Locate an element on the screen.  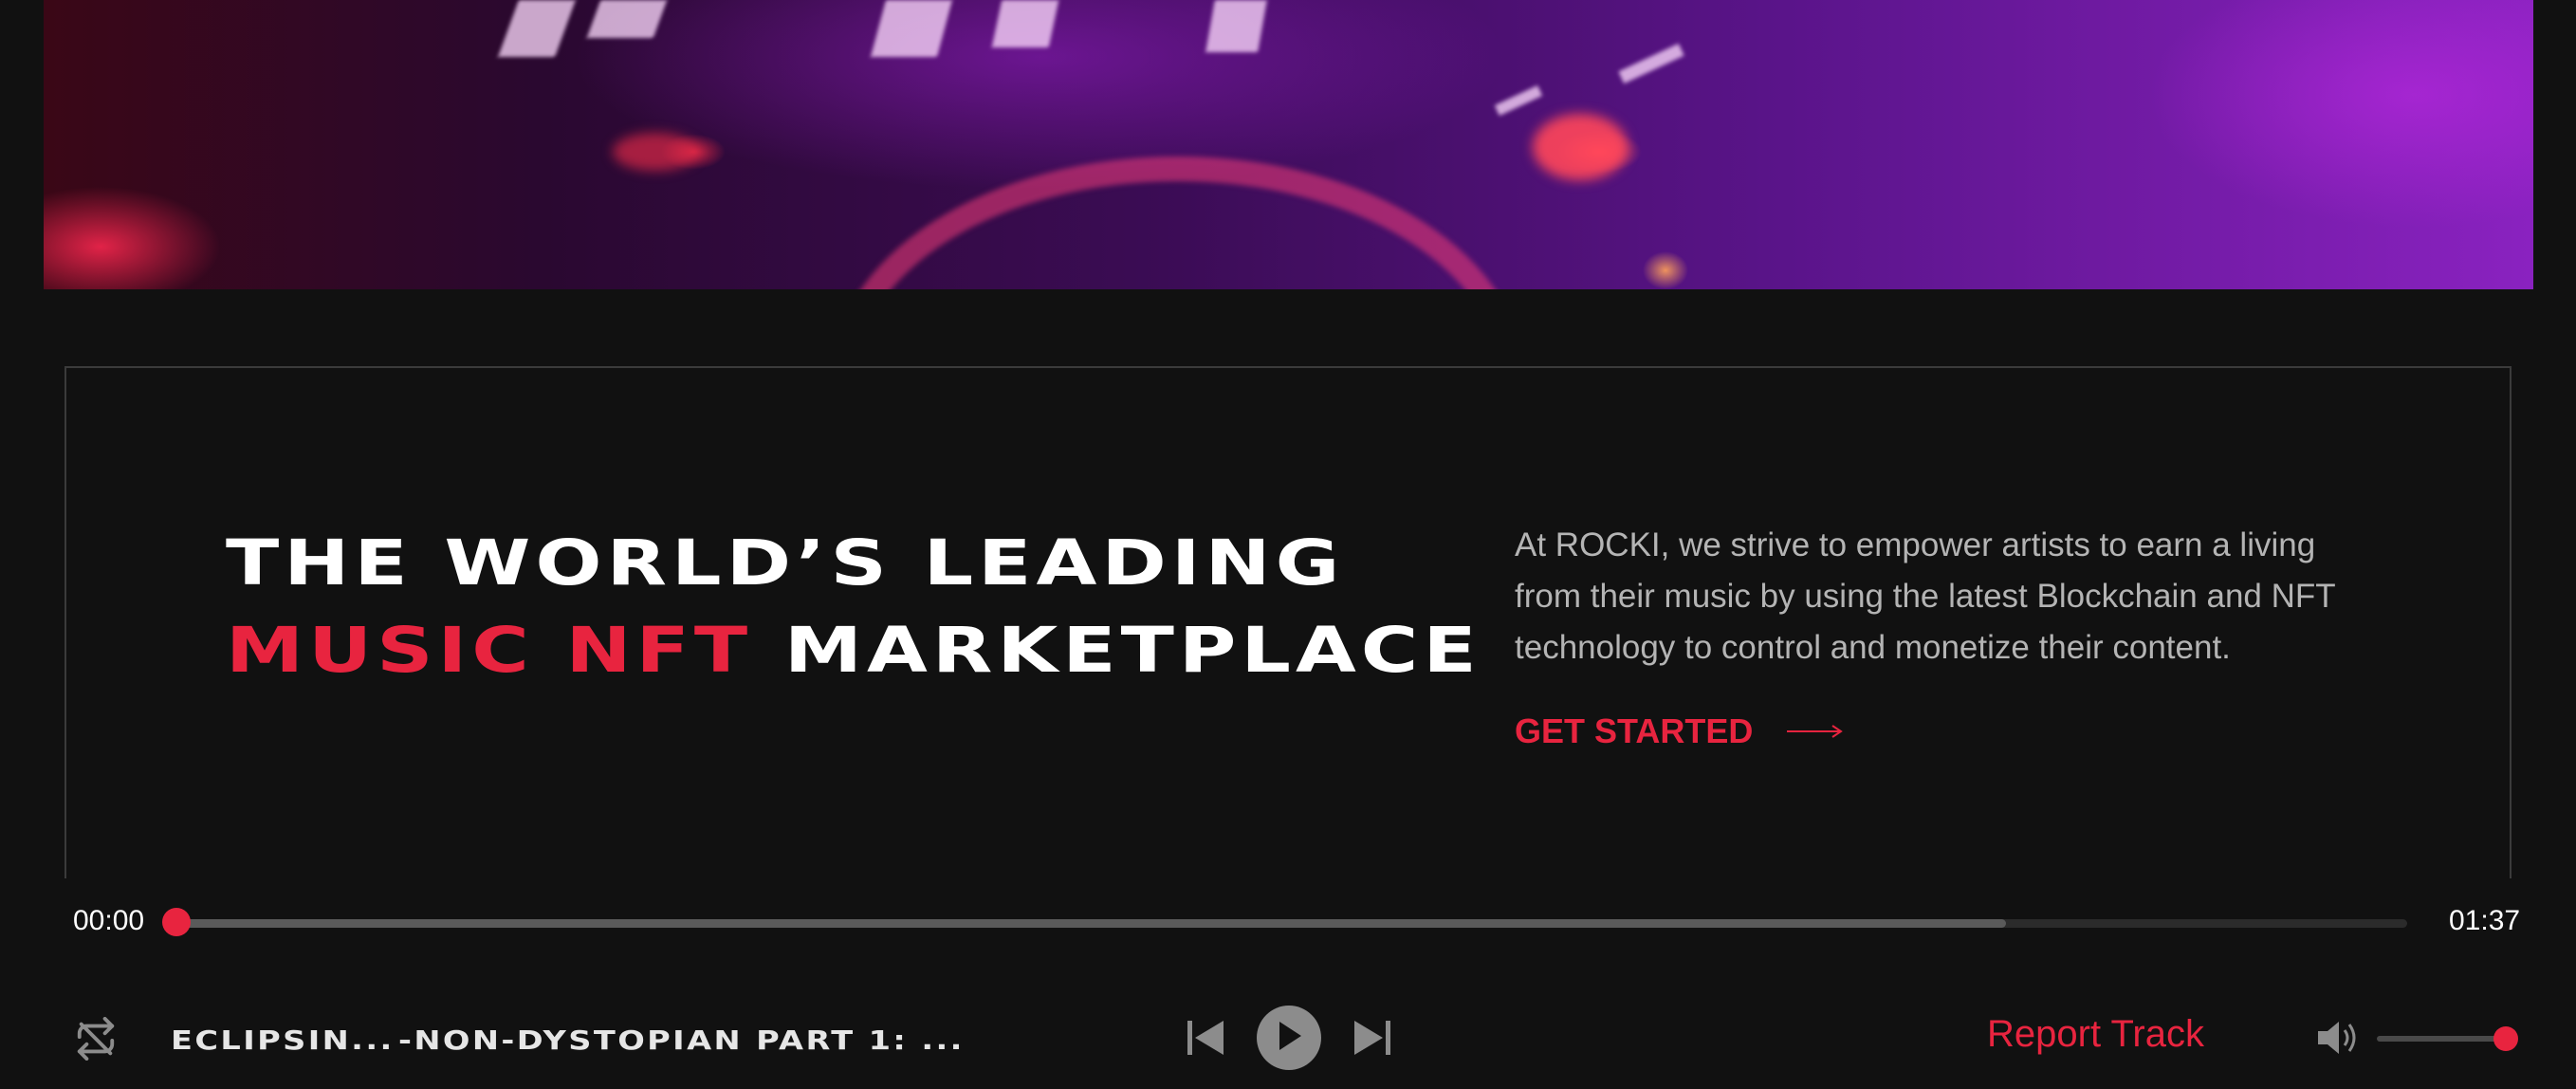
progress-bar is located at coordinates (1291, 924).